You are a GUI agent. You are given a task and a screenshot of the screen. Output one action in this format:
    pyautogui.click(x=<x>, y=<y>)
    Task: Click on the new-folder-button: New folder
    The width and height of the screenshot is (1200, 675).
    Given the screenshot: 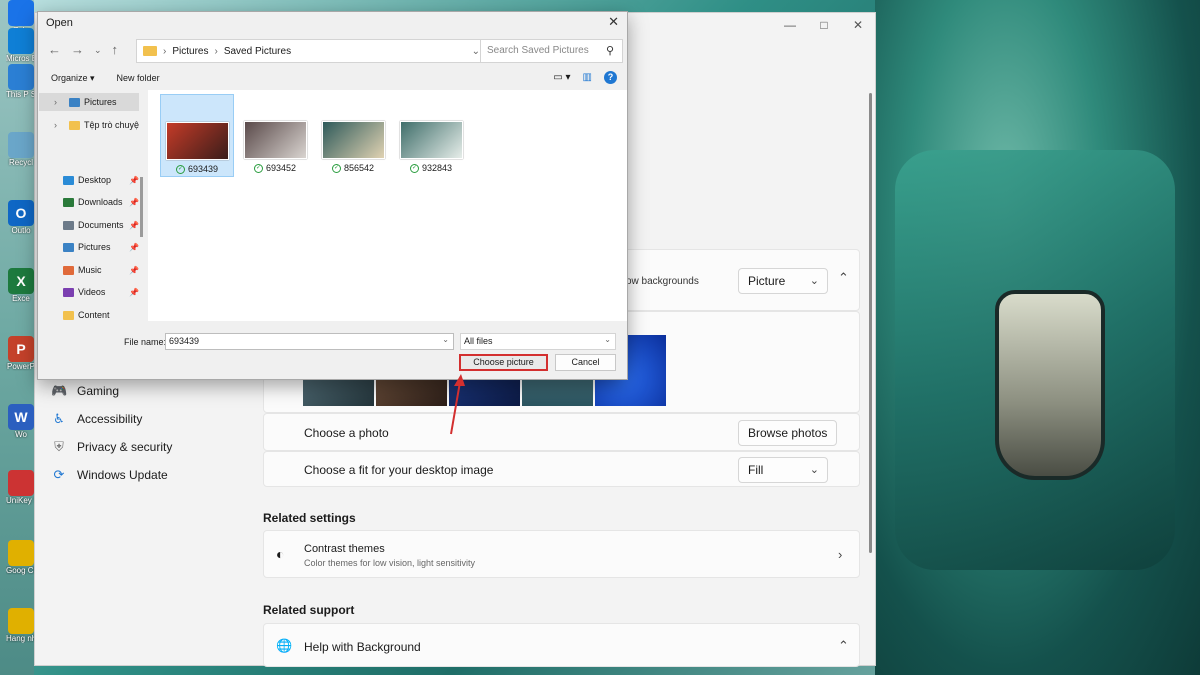 What is the action you would take?
    pyautogui.click(x=138, y=78)
    